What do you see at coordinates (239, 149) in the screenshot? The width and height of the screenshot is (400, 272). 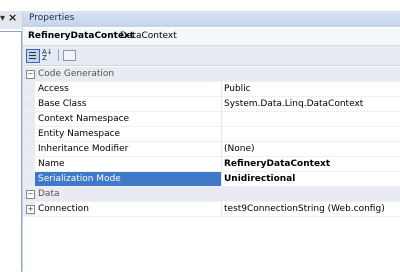 I see `property-value: (None)` at bounding box center [239, 149].